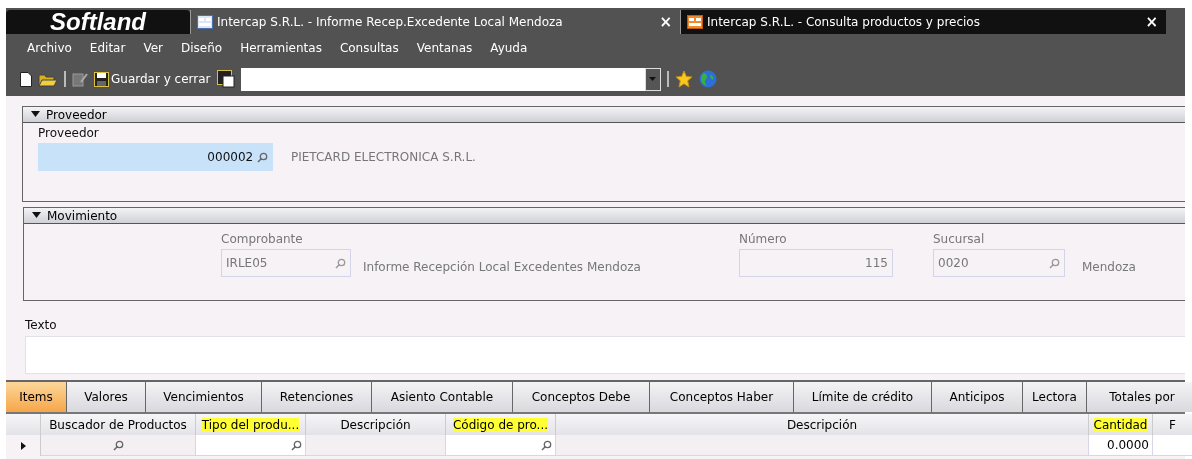 The image size is (1192, 459). Describe the element at coordinates (155, 157) in the screenshot. I see `supplier-code-field: 000002` at that location.